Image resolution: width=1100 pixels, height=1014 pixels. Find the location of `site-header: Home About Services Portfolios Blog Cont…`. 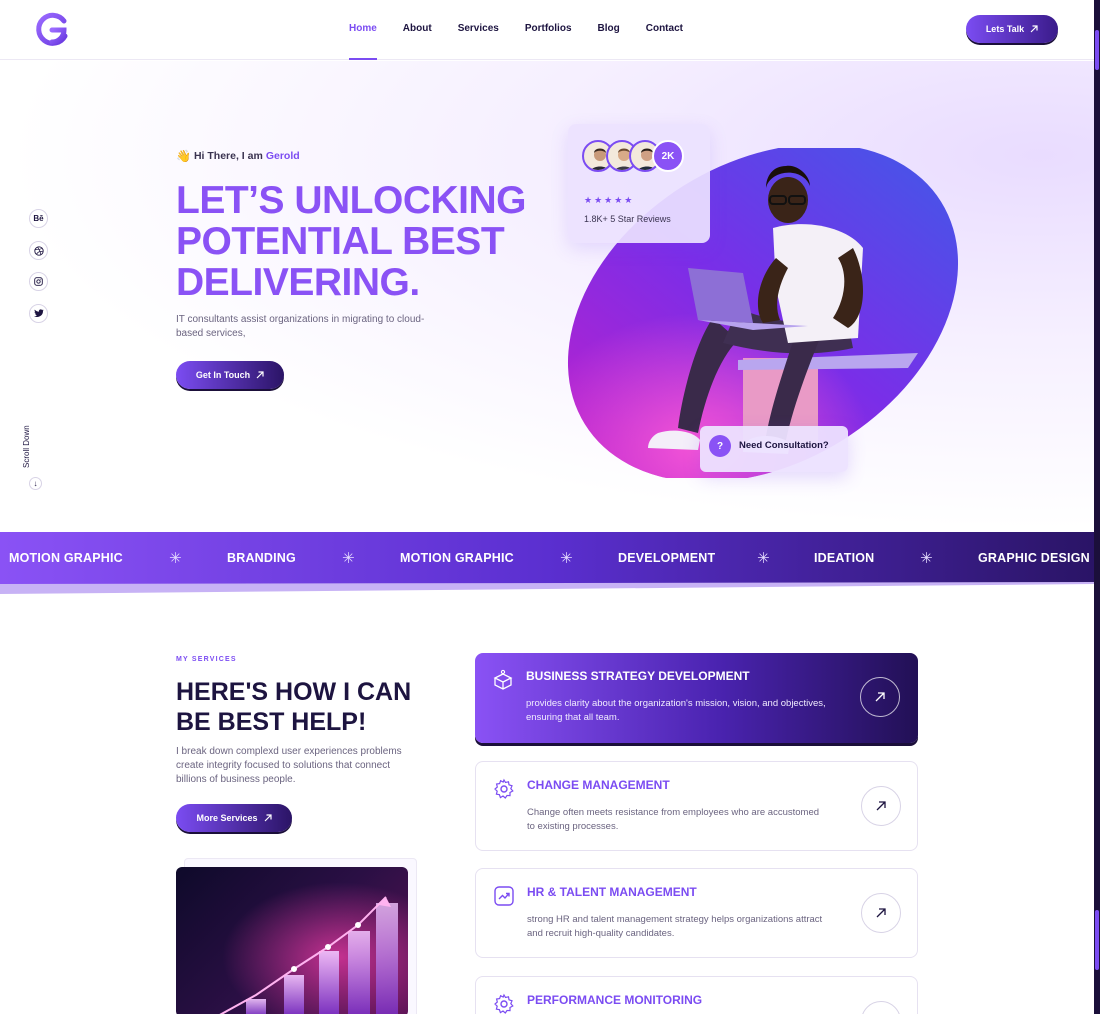

site-header: Home About Services Portfolios Blog Cont… is located at coordinates (547, 30).